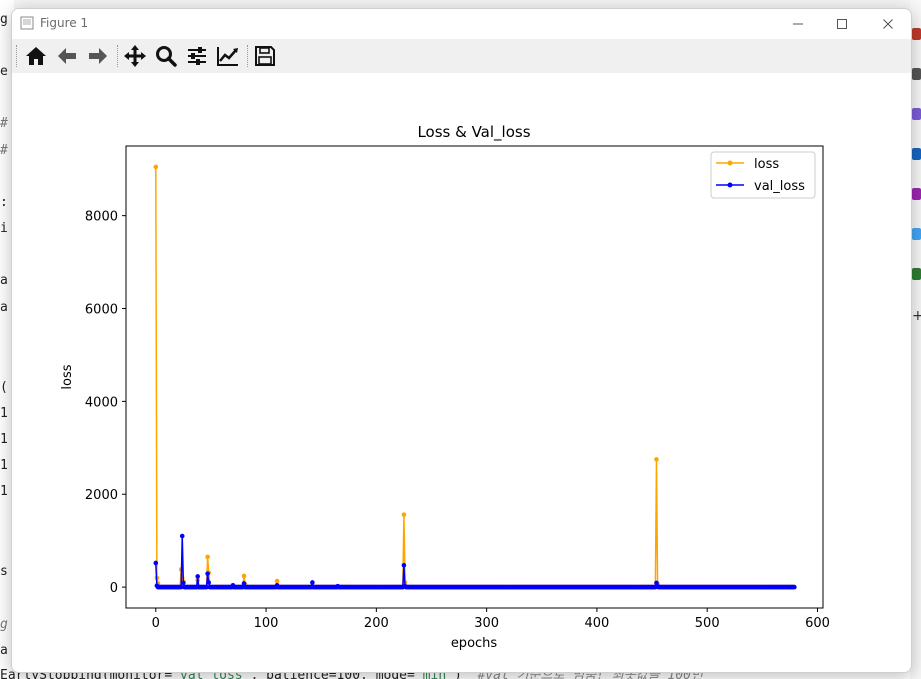 The width and height of the screenshot is (921, 679). What do you see at coordinates (4, 228) in the screenshot?
I see `code-fragment: i` at bounding box center [4, 228].